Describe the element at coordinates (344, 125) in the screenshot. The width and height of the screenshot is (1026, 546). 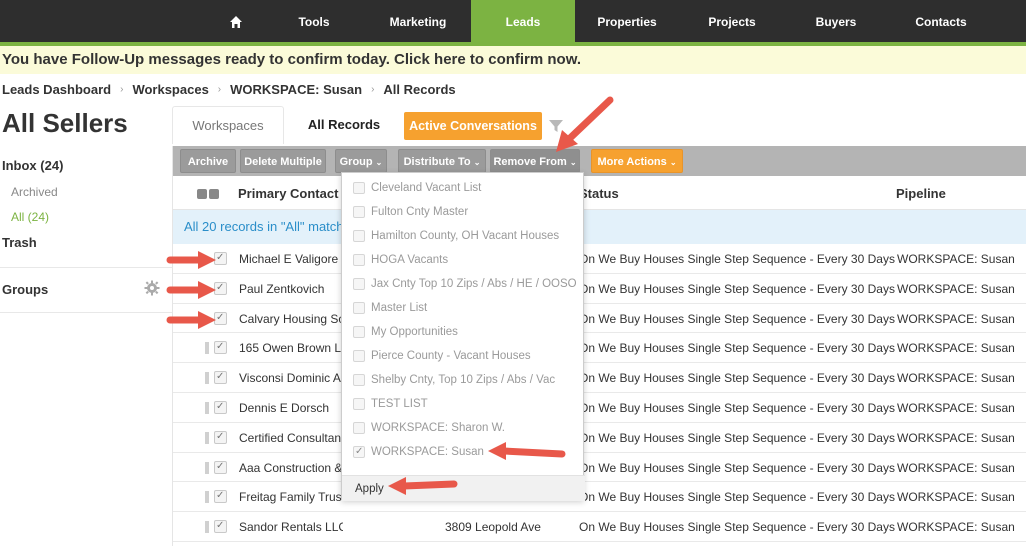
I see `tab-all-records: All Records` at that location.